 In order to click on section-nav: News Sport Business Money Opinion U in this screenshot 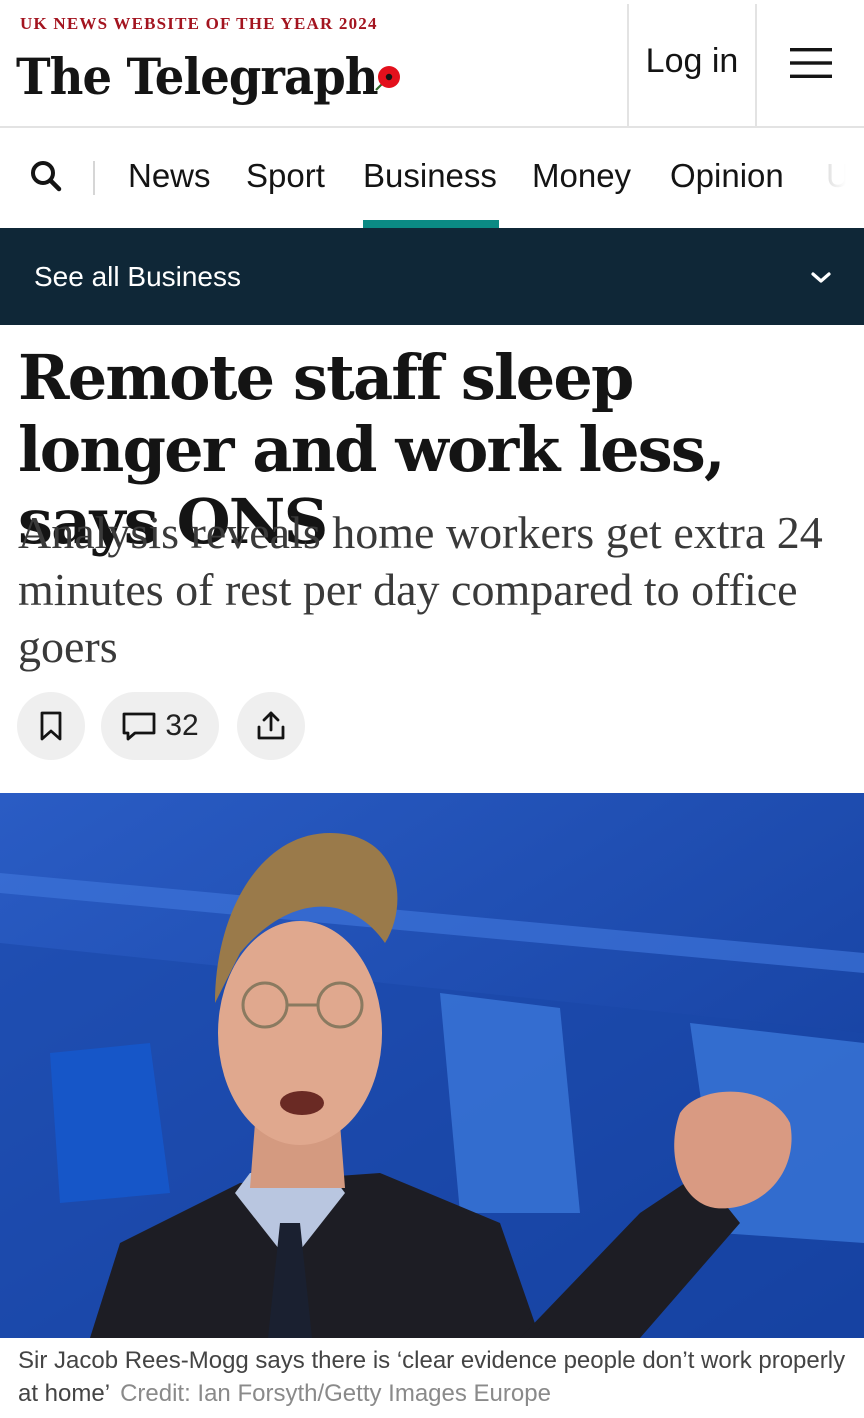, I will do `click(432, 178)`.